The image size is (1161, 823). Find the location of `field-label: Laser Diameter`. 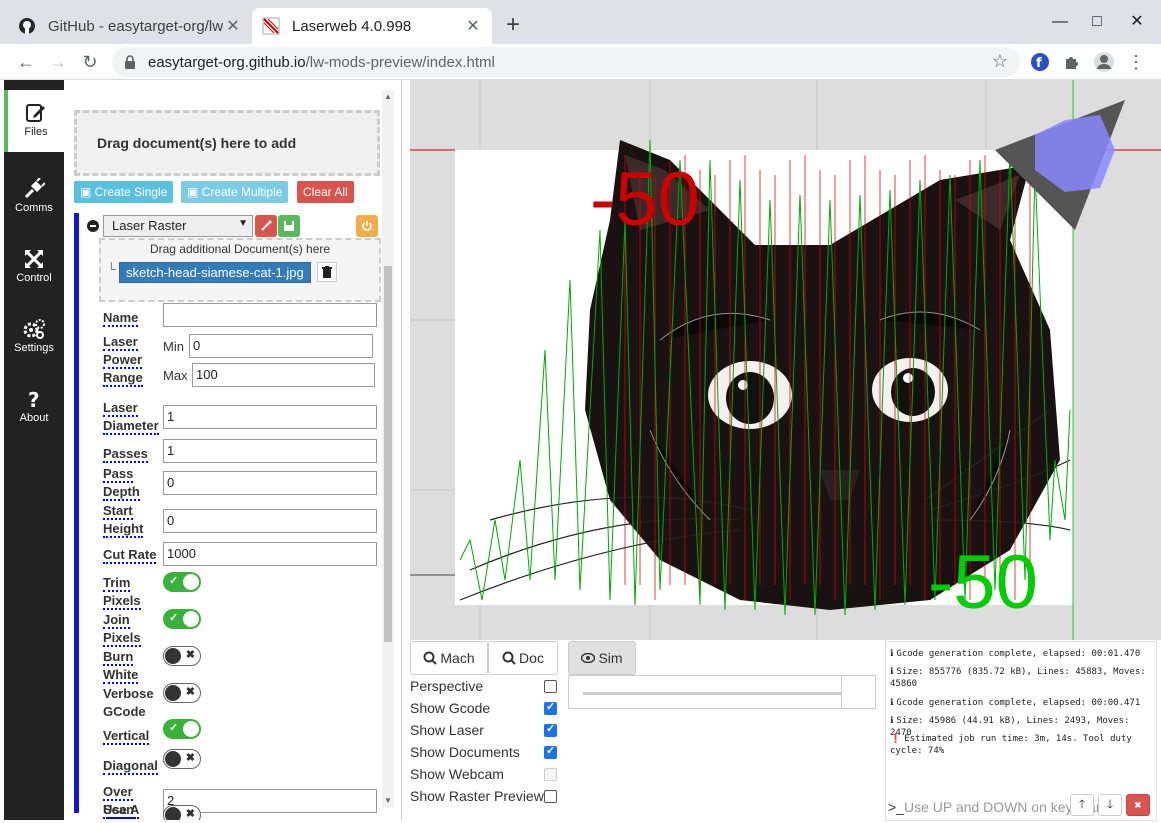

field-label: Laser Diameter is located at coordinates (132, 417).